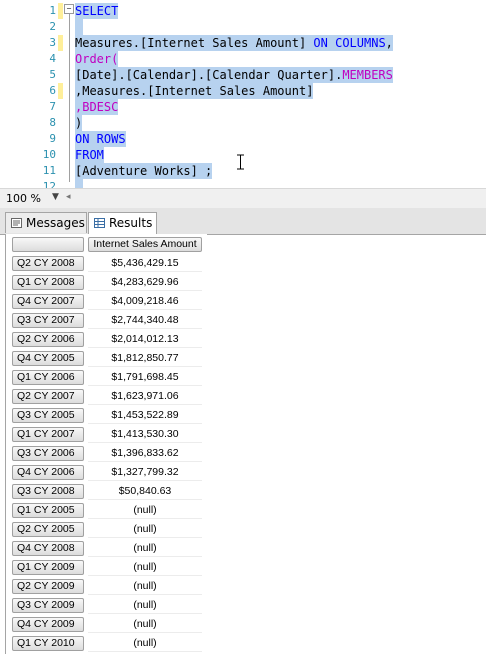  I want to click on line-number: 2, so click(52, 26).